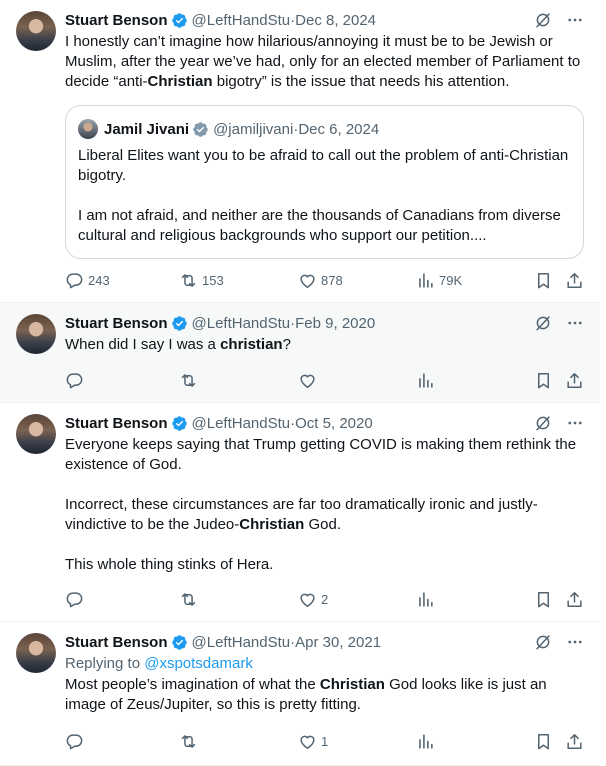 This screenshot has height=766, width=606. Describe the element at coordinates (307, 380) in the screenshot. I see `like-button` at that location.